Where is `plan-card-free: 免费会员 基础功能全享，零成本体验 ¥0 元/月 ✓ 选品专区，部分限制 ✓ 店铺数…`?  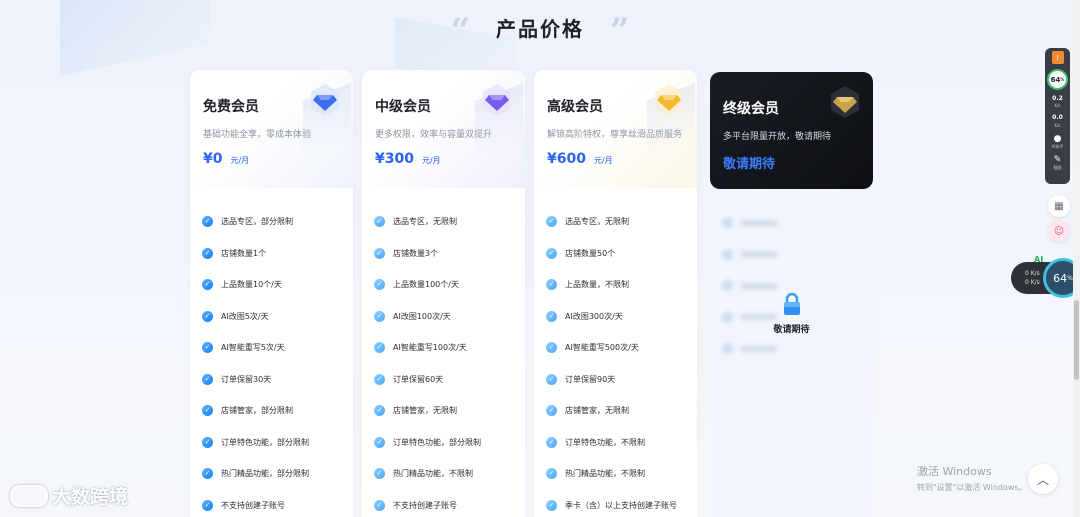 plan-card-free: 免费会员 基础功能全享，零成本体验 ¥0 元/月 ✓ 选品专区，部分限制 ✓ 店铺数… is located at coordinates (271, 293).